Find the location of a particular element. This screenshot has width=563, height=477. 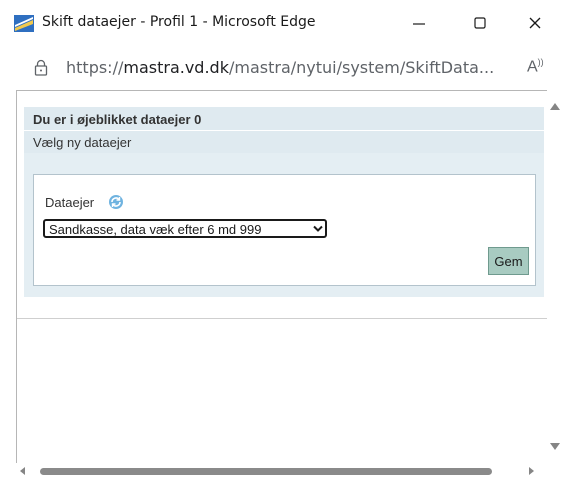

minimize-icon is located at coordinates (419, 24).